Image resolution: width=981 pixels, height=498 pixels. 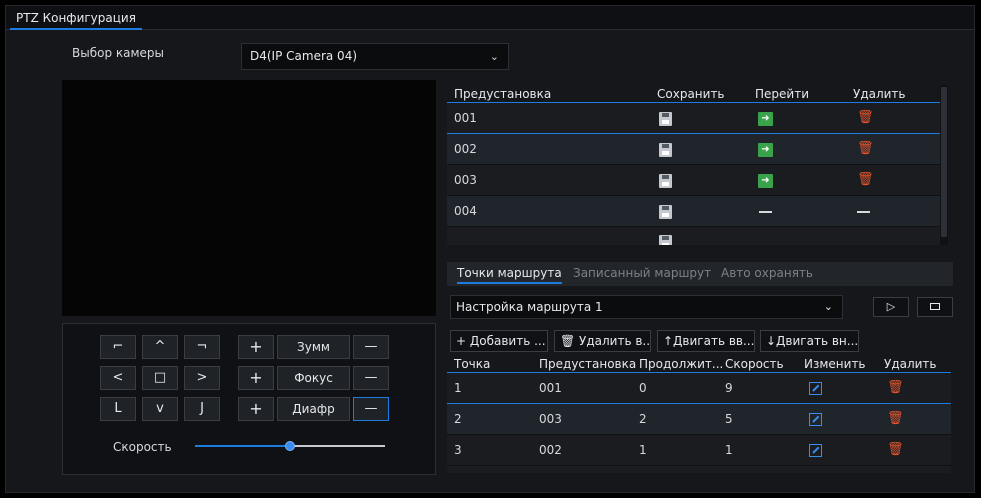 What do you see at coordinates (643, 388) in the screenshot?
I see `point-duration: 0` at bounding box center [643, 388].